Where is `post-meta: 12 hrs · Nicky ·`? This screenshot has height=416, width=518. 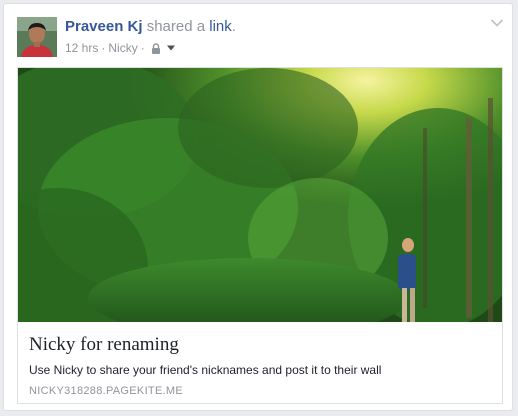
post-meta: 12 hrs · Nicky · is located at coordinates (120, 48).